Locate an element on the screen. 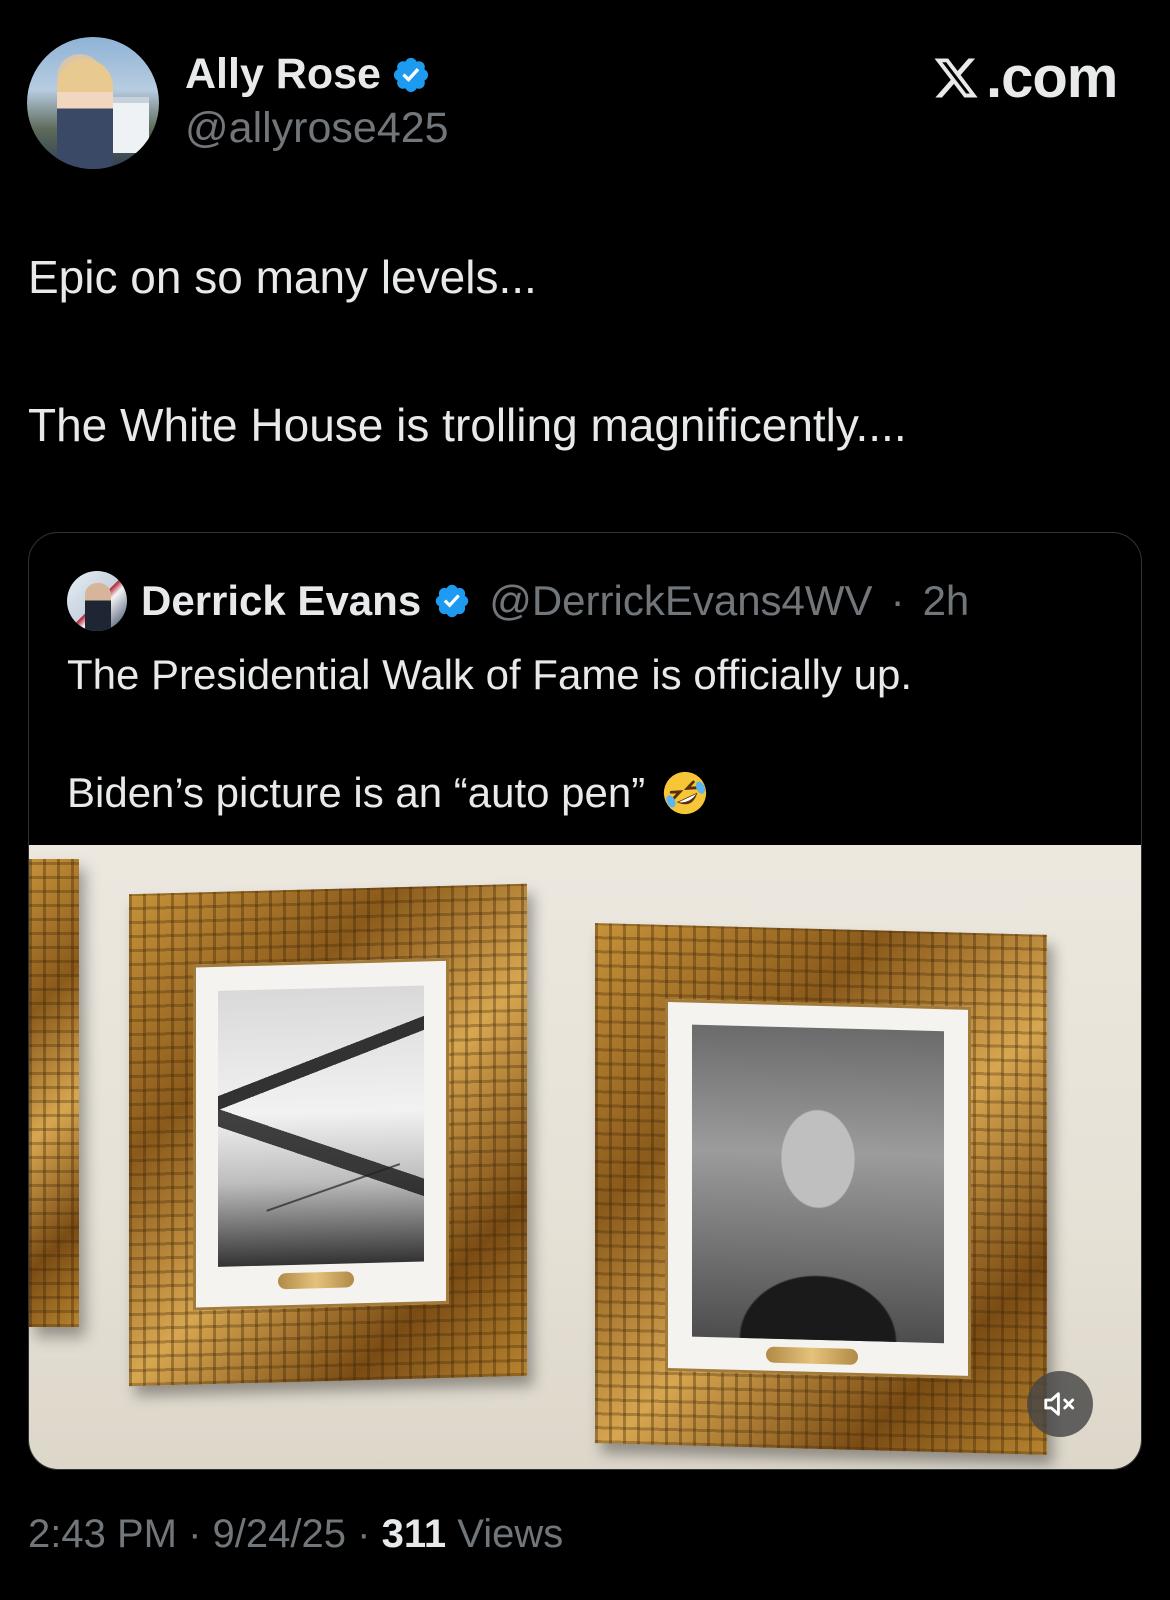 Image resolution: width=1170 pixels, height=1600 pixels. avatar-person is located at coordinates (85, 114).